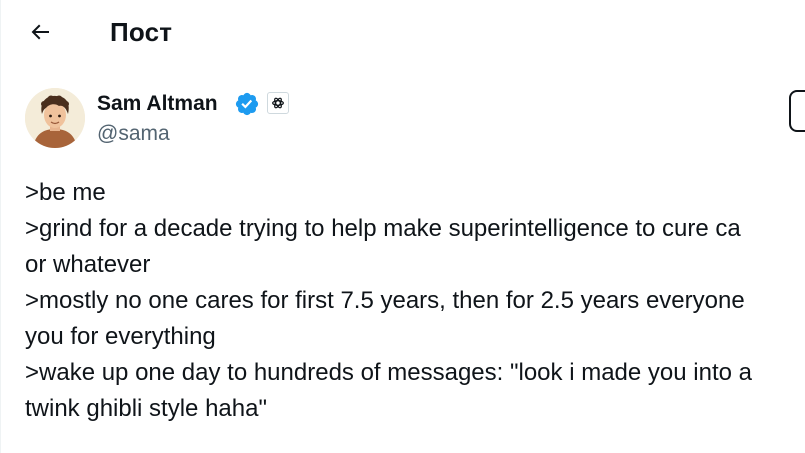 The image size is (805, 453). Describe the element at coordinates (247, 104) in the screenshot. I see `verified-badge-icon` at that location.